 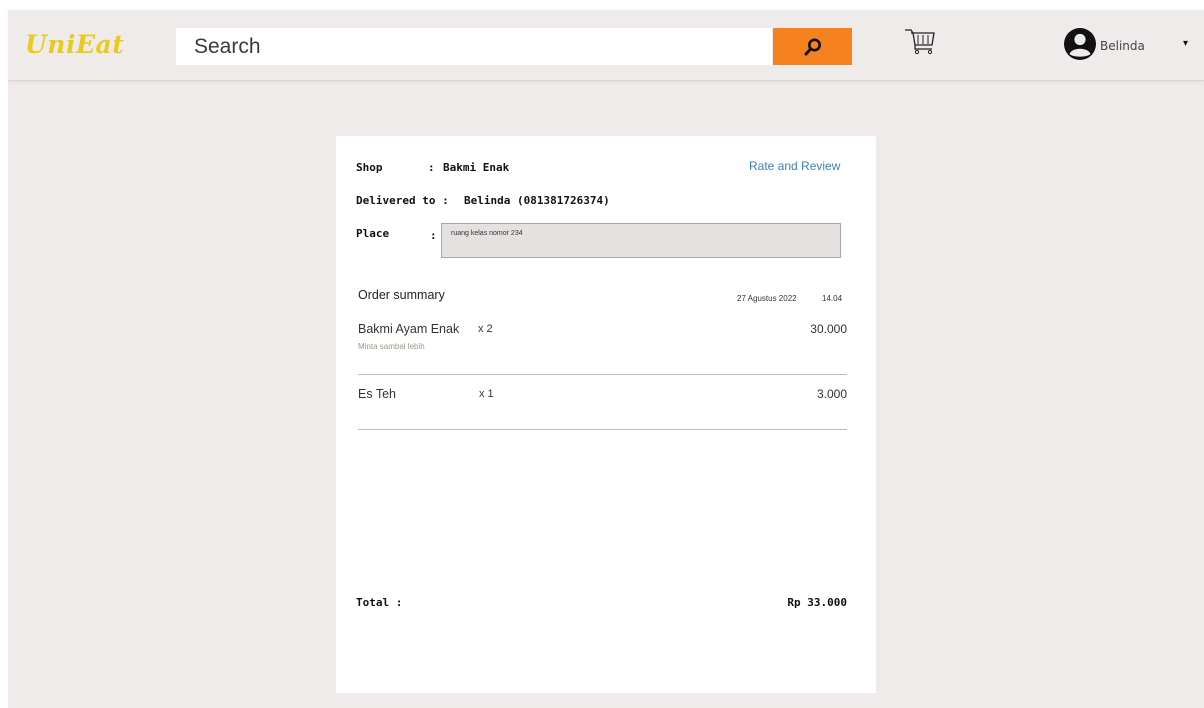 What do you see at coordinates (391, 346) in the screenshot?
I see `order-item-note: Minta sambal lebih` at bounding box center [391, 346].